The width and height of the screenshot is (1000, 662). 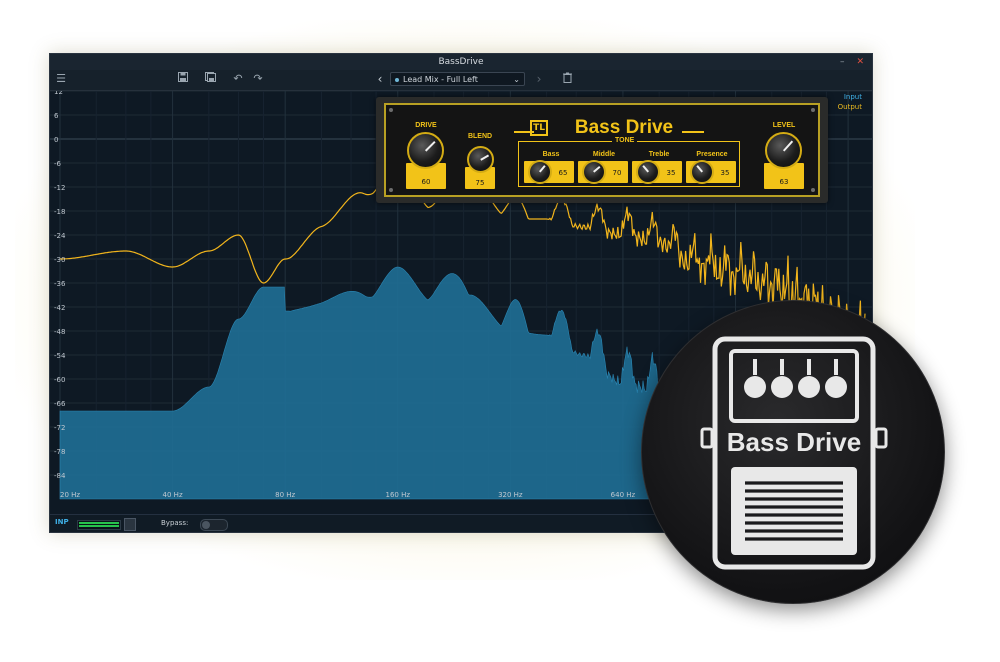 I want to click on freq-tick-label: 20 Hz, so click(x=70, y=495).